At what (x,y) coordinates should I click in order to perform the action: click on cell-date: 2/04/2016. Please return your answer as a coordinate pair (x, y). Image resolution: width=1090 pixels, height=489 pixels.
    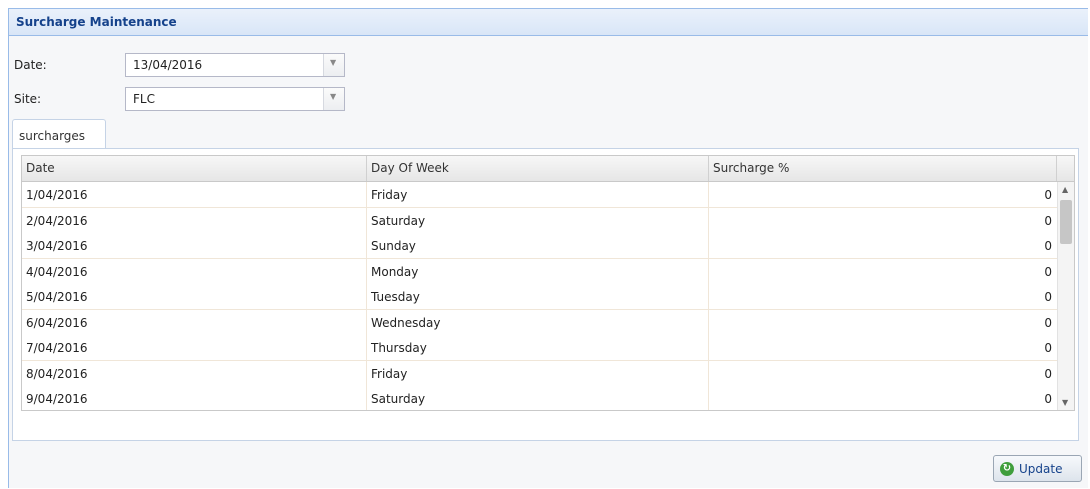
    Looking at the image, I should click on (194, 220).